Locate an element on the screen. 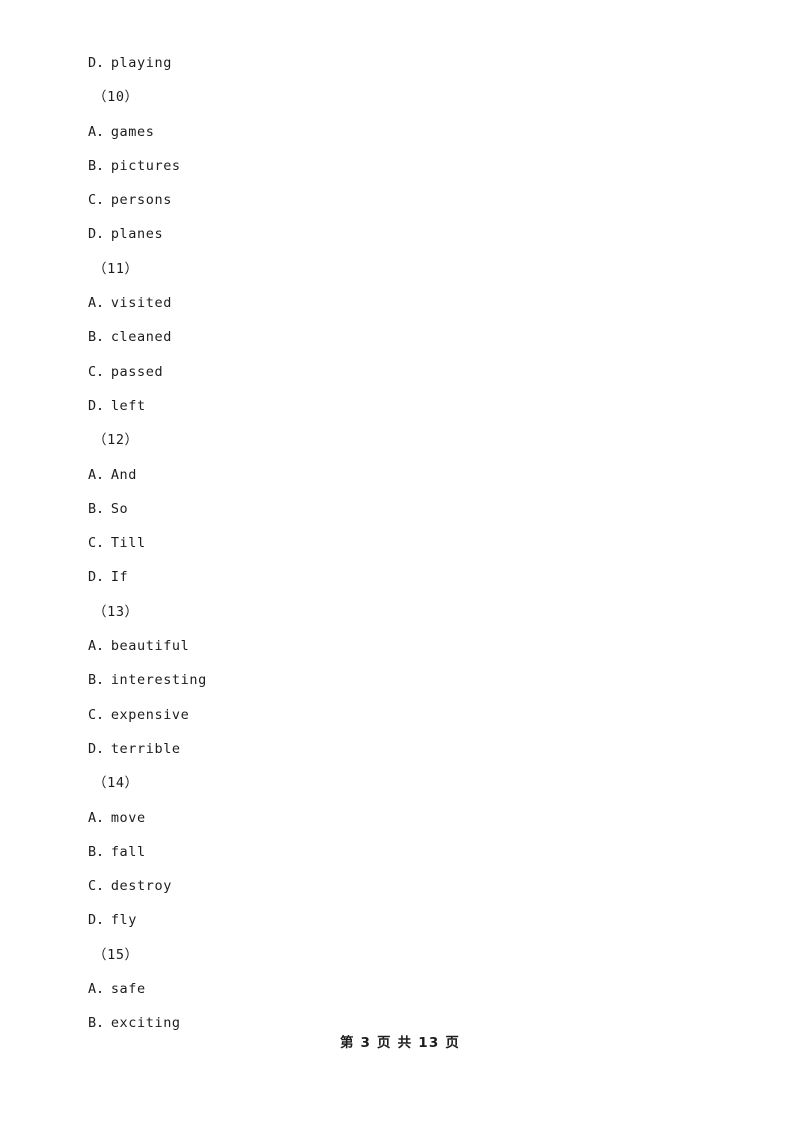 This screenshot has height=1132, width=800. answer-option: B．interesting is located at coordinates (147, 680).